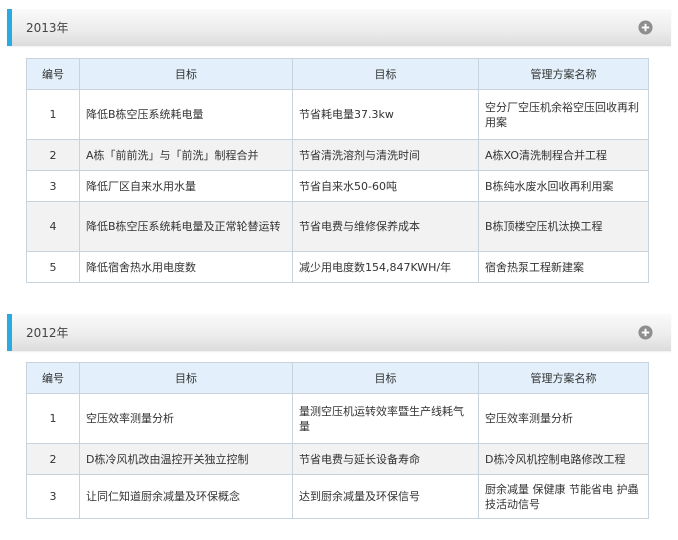 This screenshot has height=540, width=678. I want to click on cell-target: 降低宿舍热水用电度数, so click(186, 267).